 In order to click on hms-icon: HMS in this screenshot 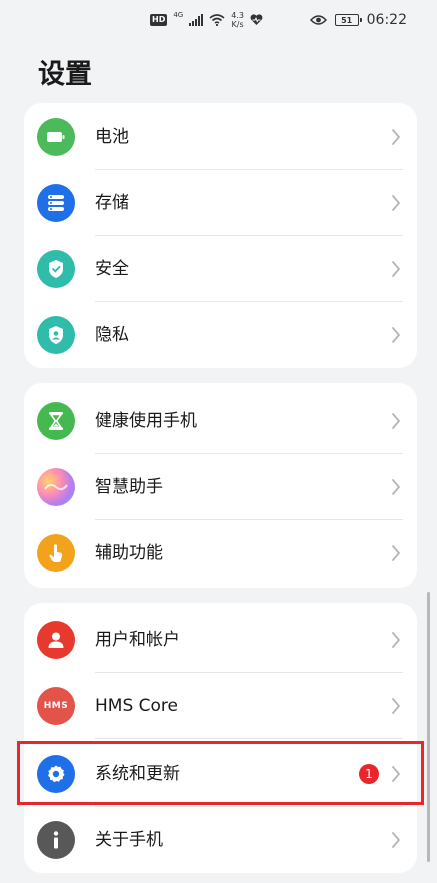, I will do `click(56, 706)`.